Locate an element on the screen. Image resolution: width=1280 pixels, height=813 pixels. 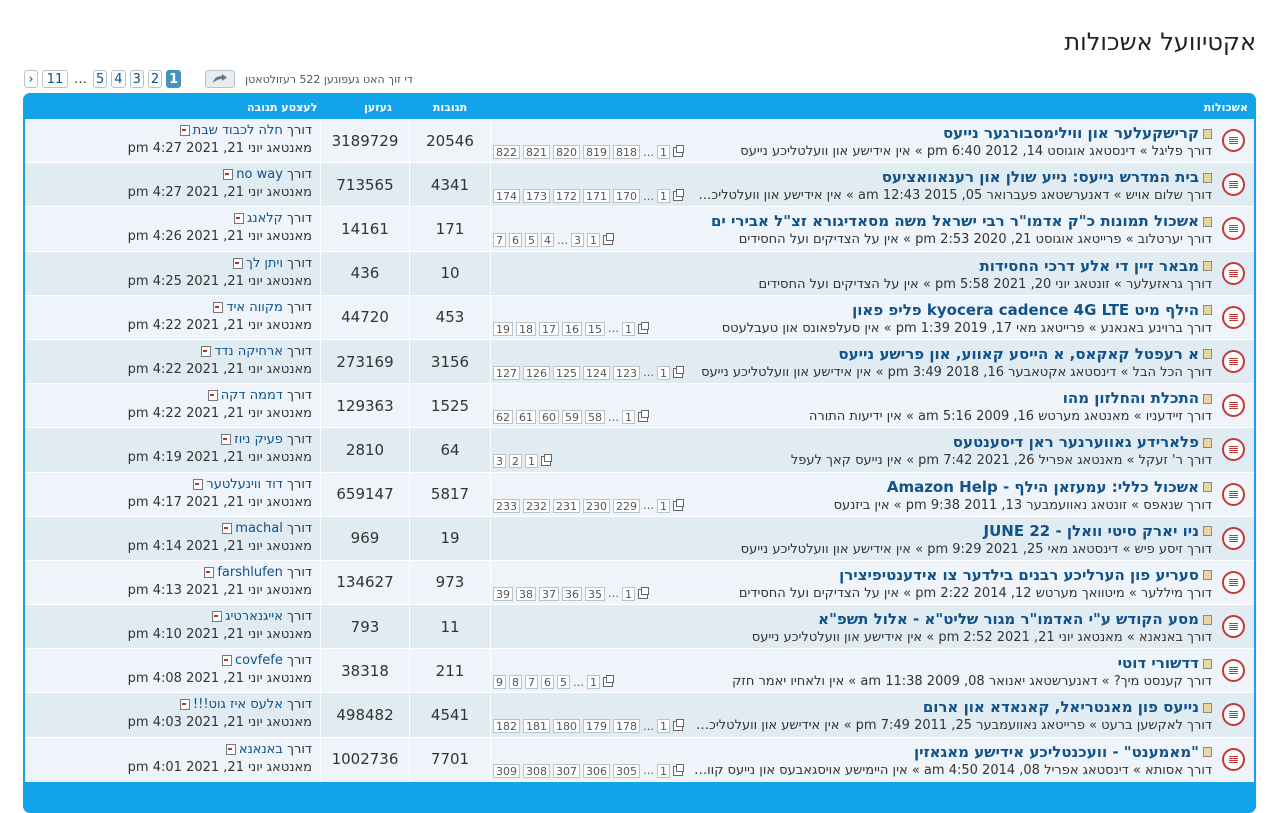
topic-page-link: 180 is located at coordinates (566, 726).